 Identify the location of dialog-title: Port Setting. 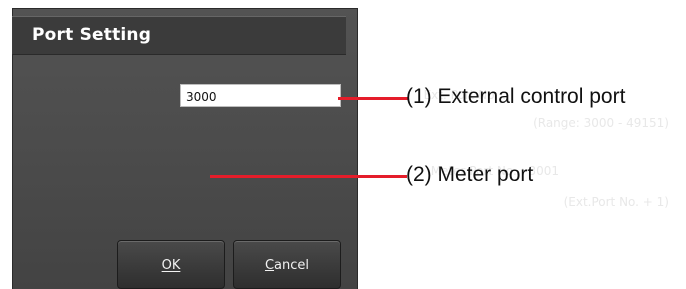
(92, 35).